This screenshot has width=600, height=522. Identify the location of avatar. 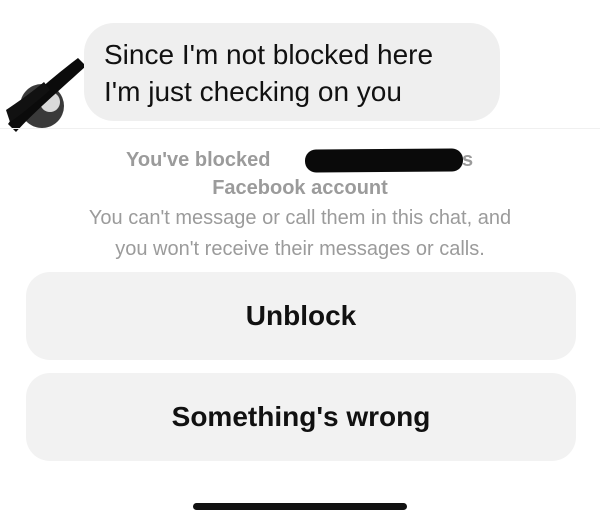
(48, 94).